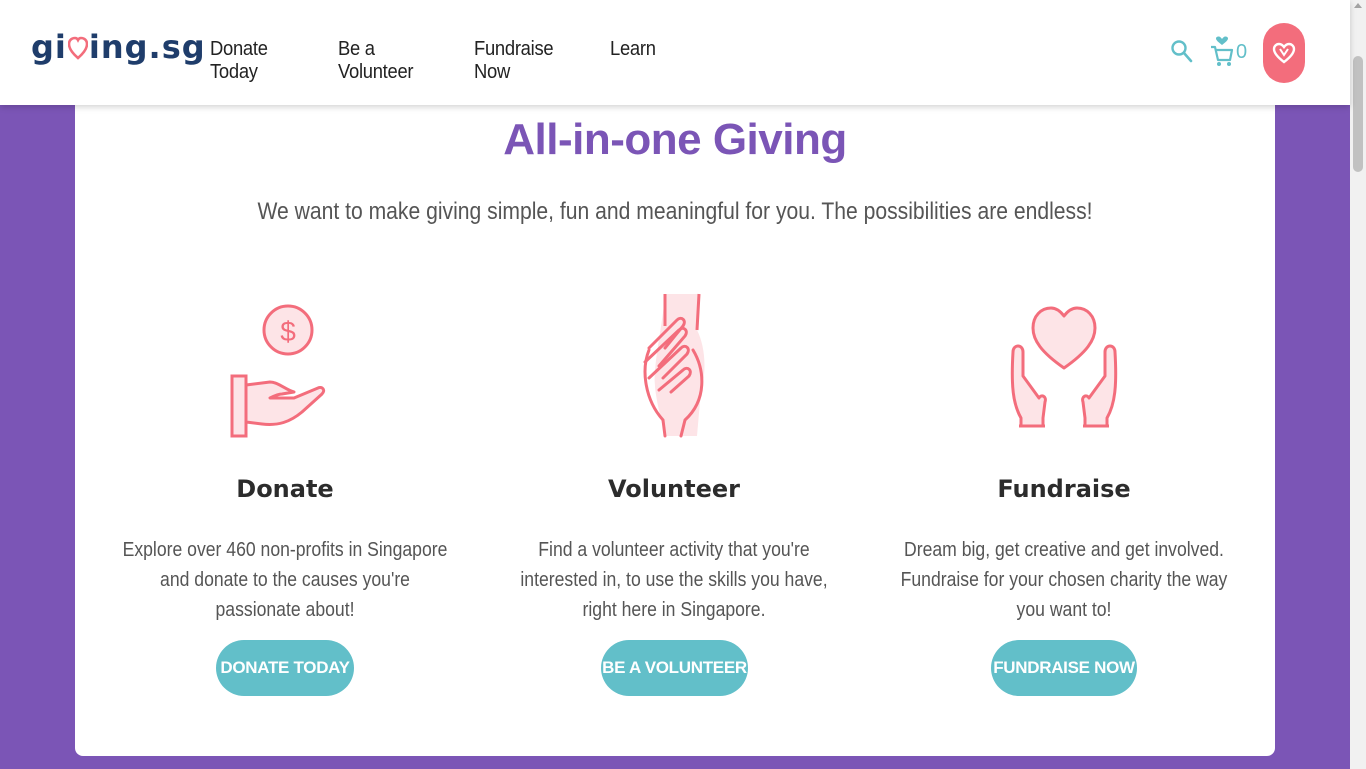 The width and height of the screenshot is (1366, 769). Describe the element at coordinates (1064, 367) in the screenshot. I see `hands-heart-icon` at that location.